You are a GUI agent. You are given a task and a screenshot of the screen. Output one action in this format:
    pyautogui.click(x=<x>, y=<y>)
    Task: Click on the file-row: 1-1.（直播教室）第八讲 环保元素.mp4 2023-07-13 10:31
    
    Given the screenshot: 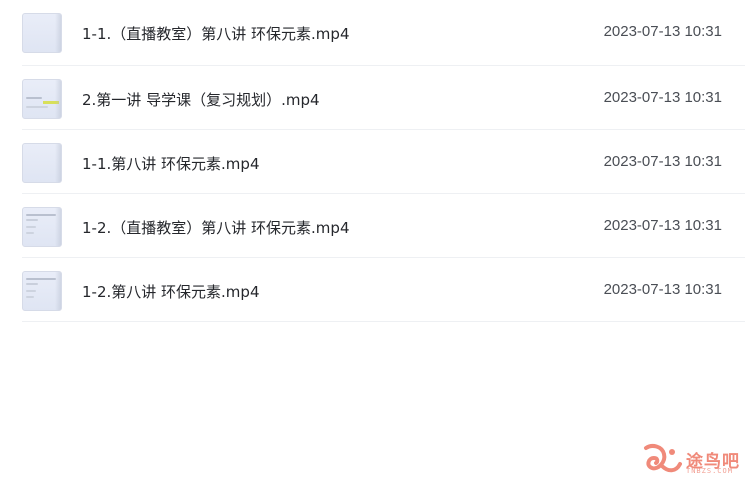 What is the action you would take?
    pyautogui.click(x=383, y=33)
    